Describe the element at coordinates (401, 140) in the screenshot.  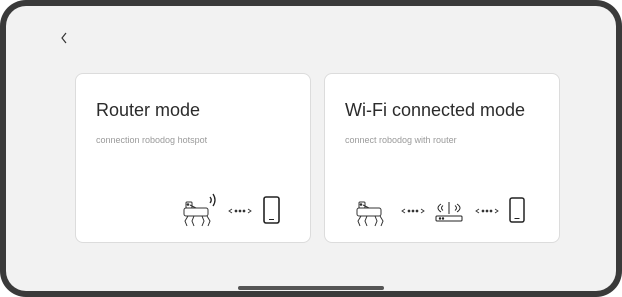
I see `card-subtitle: connect robodog with router` at that location.